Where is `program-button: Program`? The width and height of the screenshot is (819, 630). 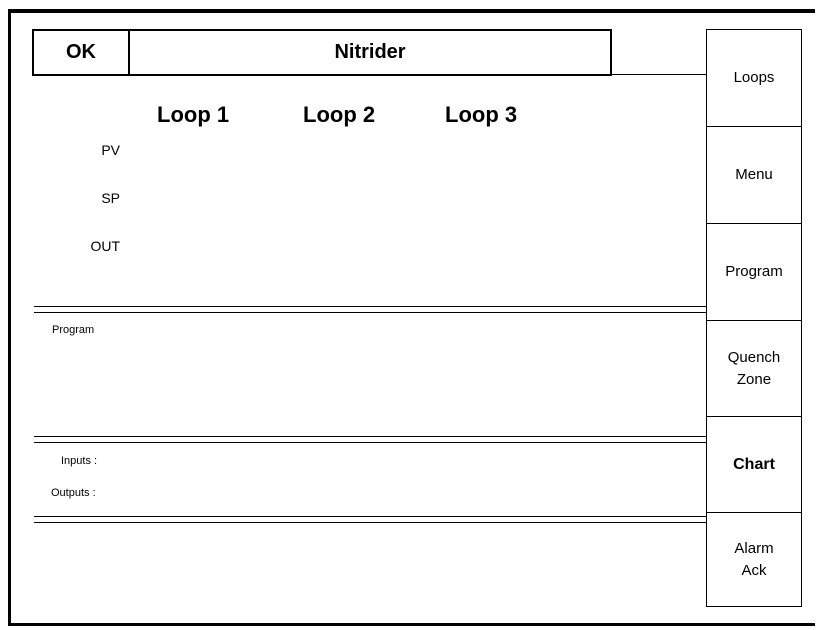
program-button: Program is located at coordinates (754, 271).